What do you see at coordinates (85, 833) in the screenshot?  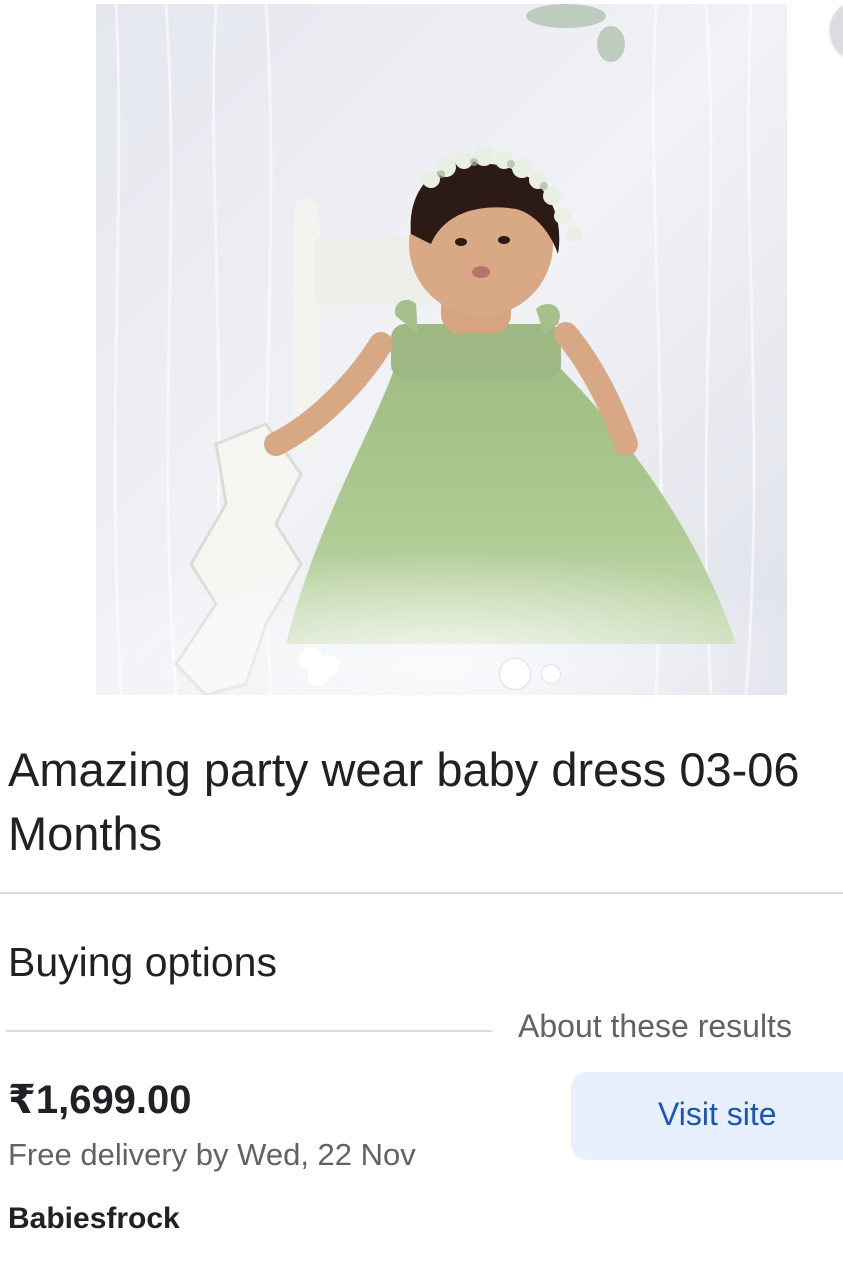 I see `product-title-line-2: Months` at bounding box center [85, 833].